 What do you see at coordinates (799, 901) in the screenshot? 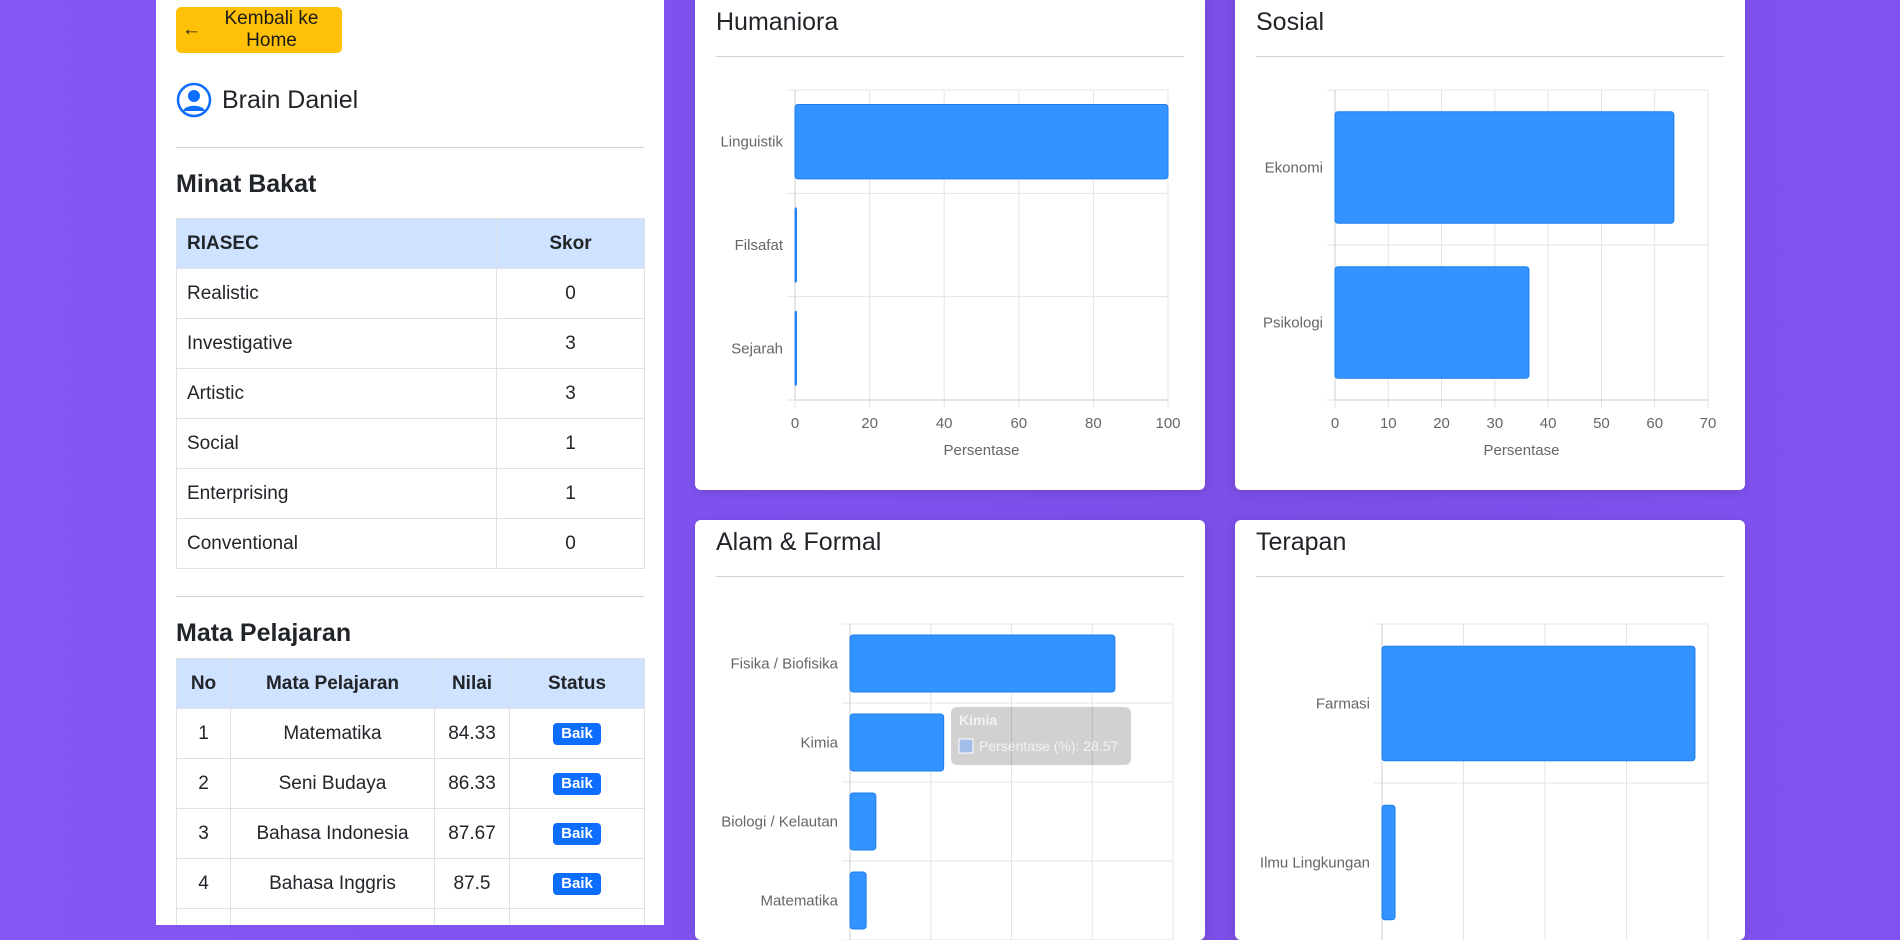
I see `category-label: Matematika` at bounding box center [799, 901].